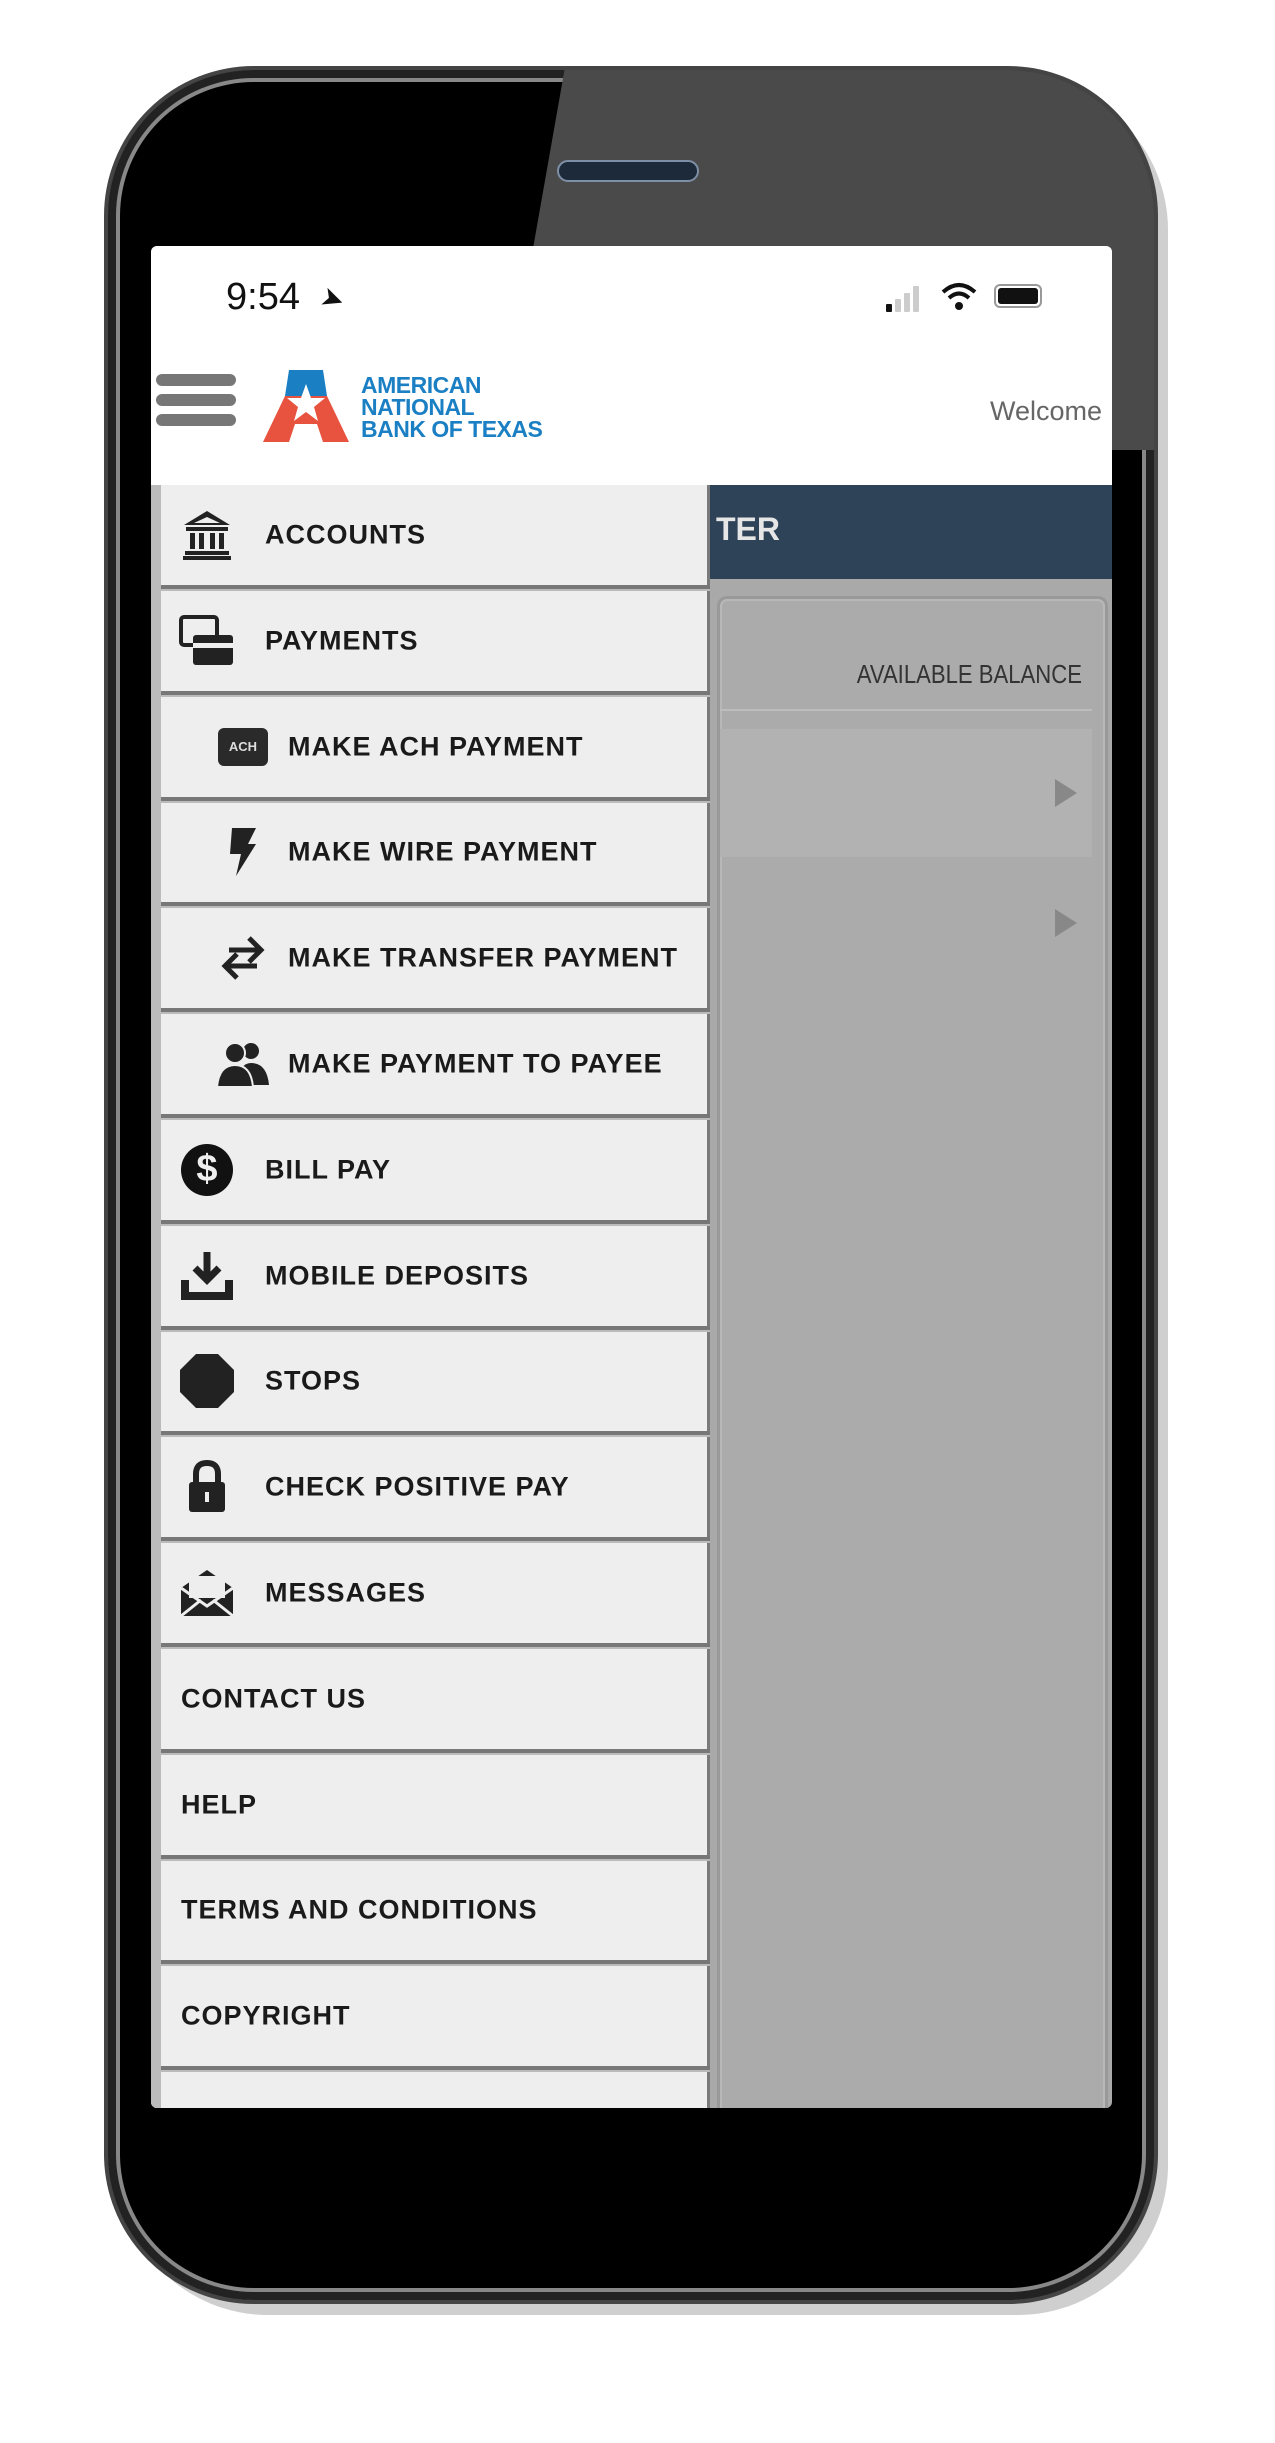  What do you see at coordinates (435, 1807) in the screenshot?
I see `menu-item-help: HELP` at bounding box center [435, 1807].